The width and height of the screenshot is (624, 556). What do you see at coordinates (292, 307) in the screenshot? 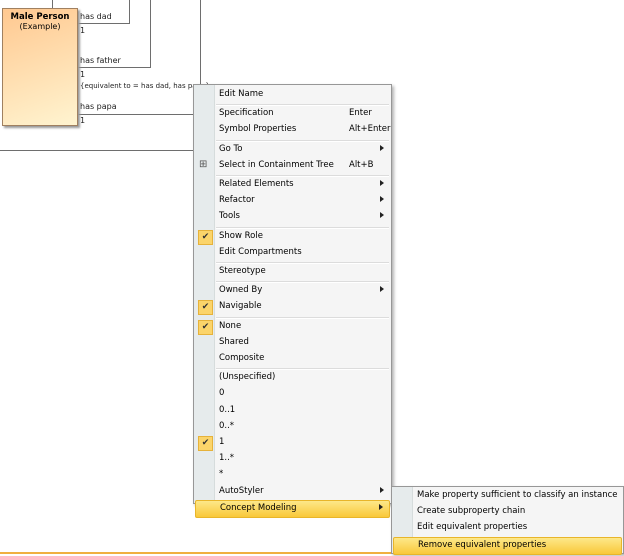
I see `menu-item-navigable: ✔ Navigable` at bounding box center [292, 307].